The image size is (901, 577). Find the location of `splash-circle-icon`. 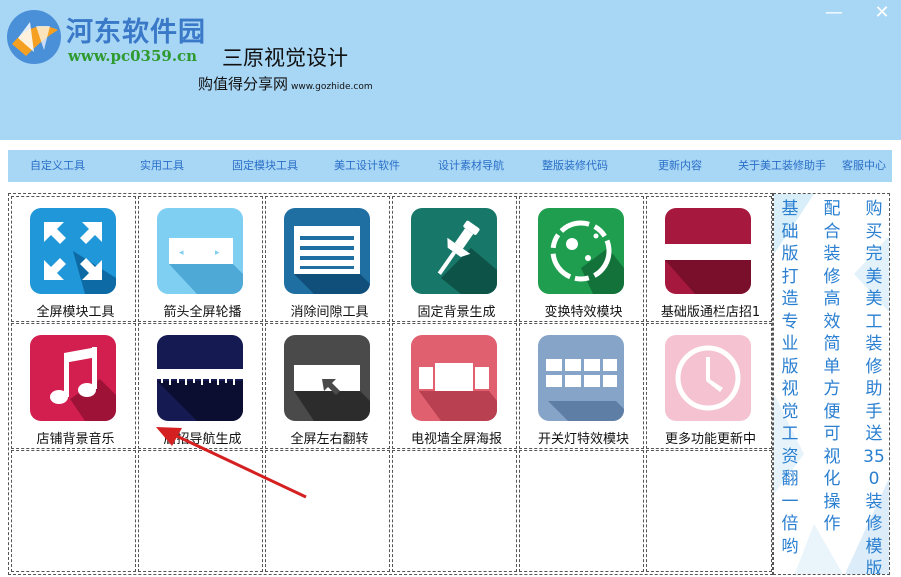

splash-circle-icon is located at coordinates (581, 251).